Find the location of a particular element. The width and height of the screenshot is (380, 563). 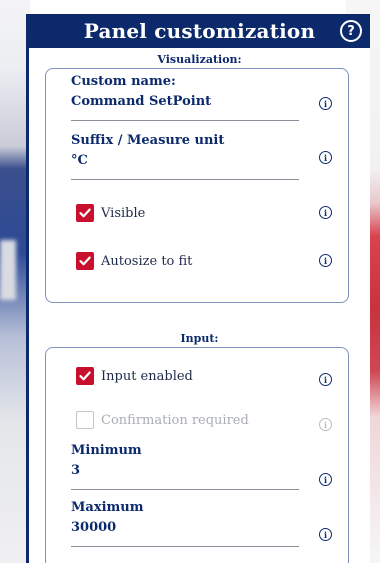

confirmation-checkbox-row: Confirmation required is located at coordinates (162, 420).